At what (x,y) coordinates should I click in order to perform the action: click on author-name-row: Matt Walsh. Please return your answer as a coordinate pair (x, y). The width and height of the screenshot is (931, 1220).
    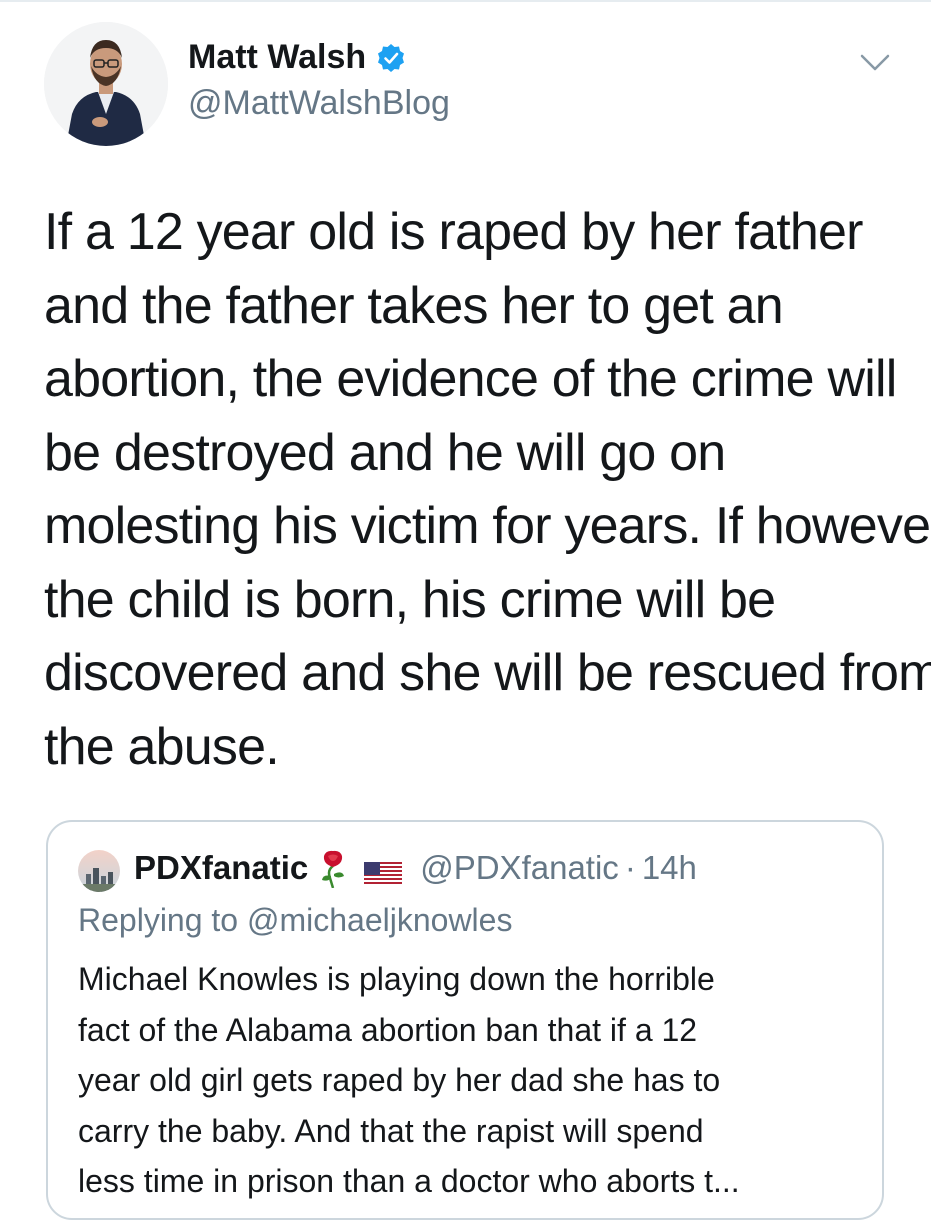
    Looking at the image, I should click on (297, 57).